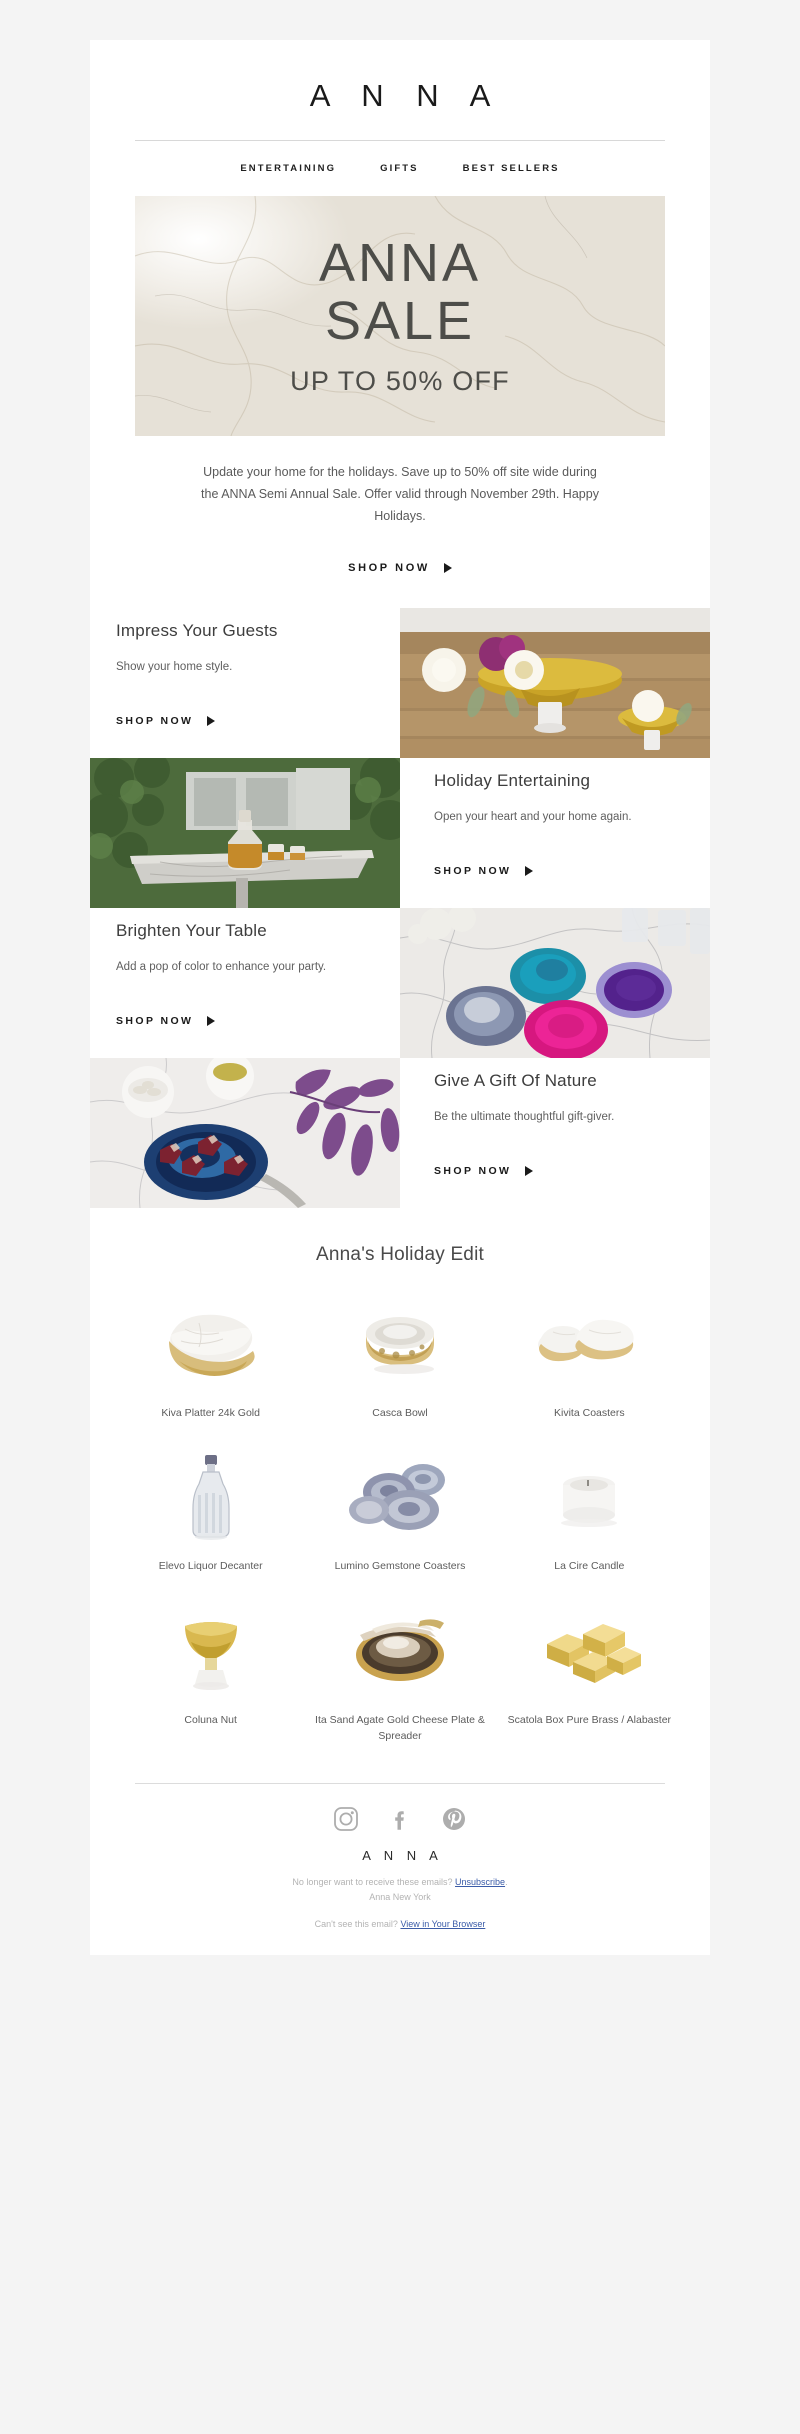 This screenshot has height=2434, width=800. I want to click on unsubscribe-suffix: ., so click(506, 1881).